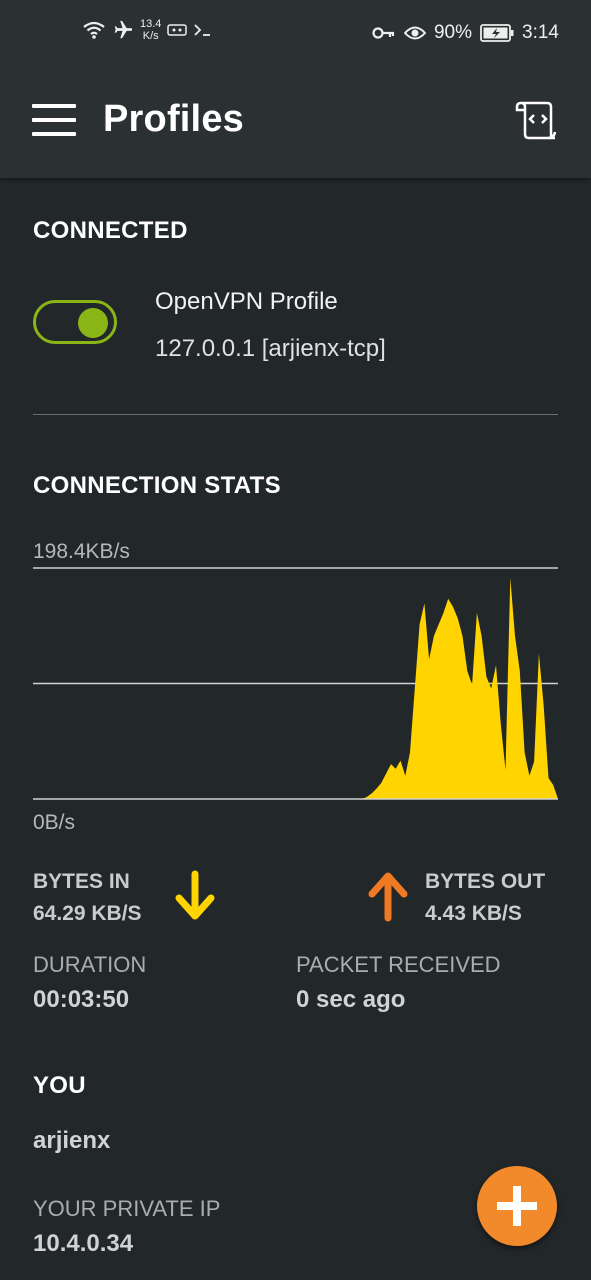 This screenshot has height=1280, width=591. What do you see at coordinates (195, 895) in the screenshot?
I see `arrow-down-icon` at bounding box center [195, 895].